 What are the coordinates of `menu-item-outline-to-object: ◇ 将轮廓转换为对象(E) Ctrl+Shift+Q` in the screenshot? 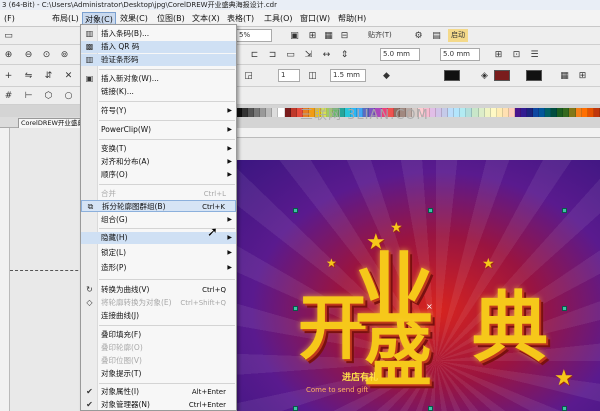 It's located at (158, 303).